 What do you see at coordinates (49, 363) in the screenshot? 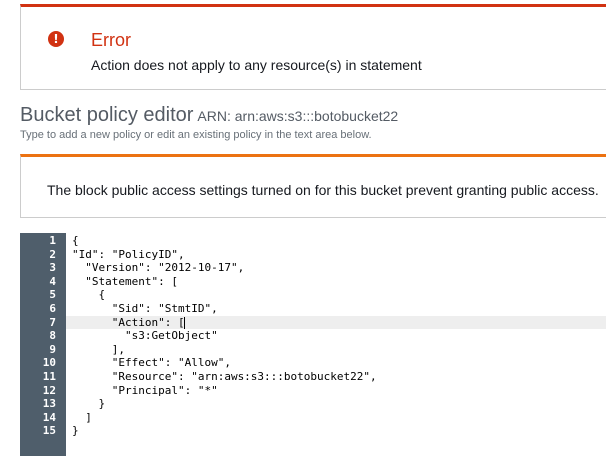
I see `line-number: 10` at bounding box center [49, 363].